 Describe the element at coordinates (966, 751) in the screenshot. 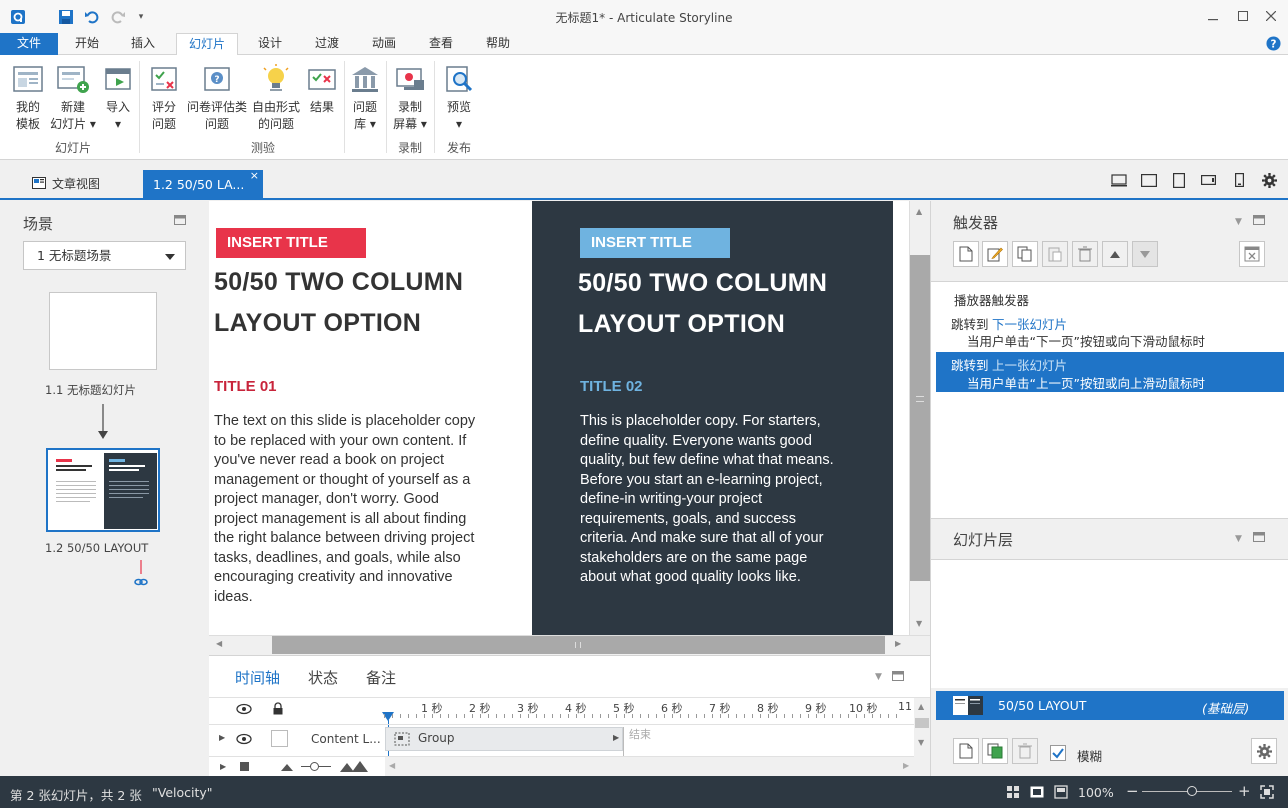

I see `new-layer-button` at that location.